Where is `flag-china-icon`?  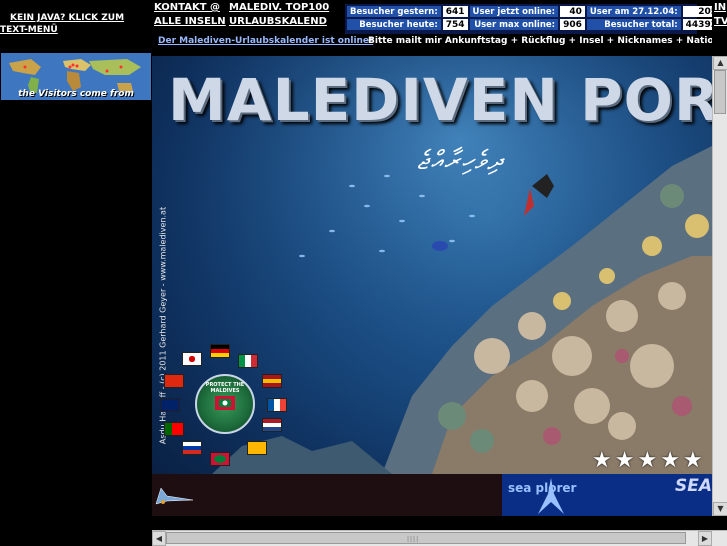
flag-china-icon is located at coordinates (174, 381).